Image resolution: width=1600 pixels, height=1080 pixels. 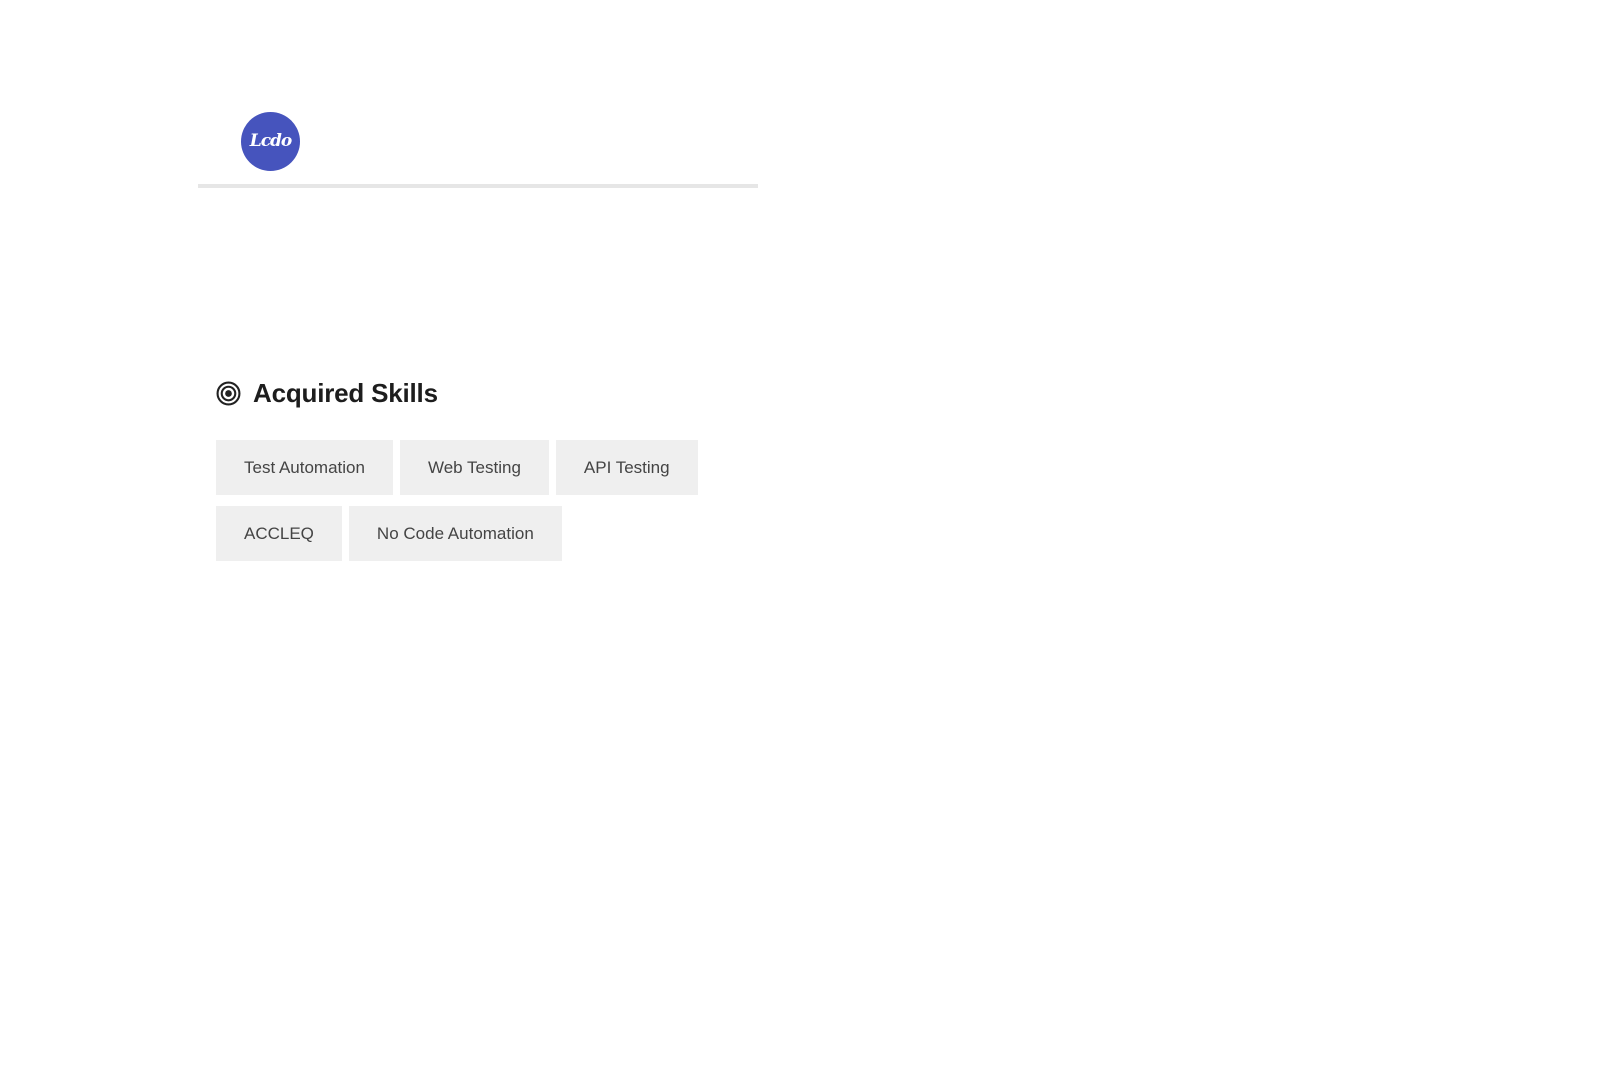 I want to click on profile-header: Lcdo, so click(x=478, y=142).